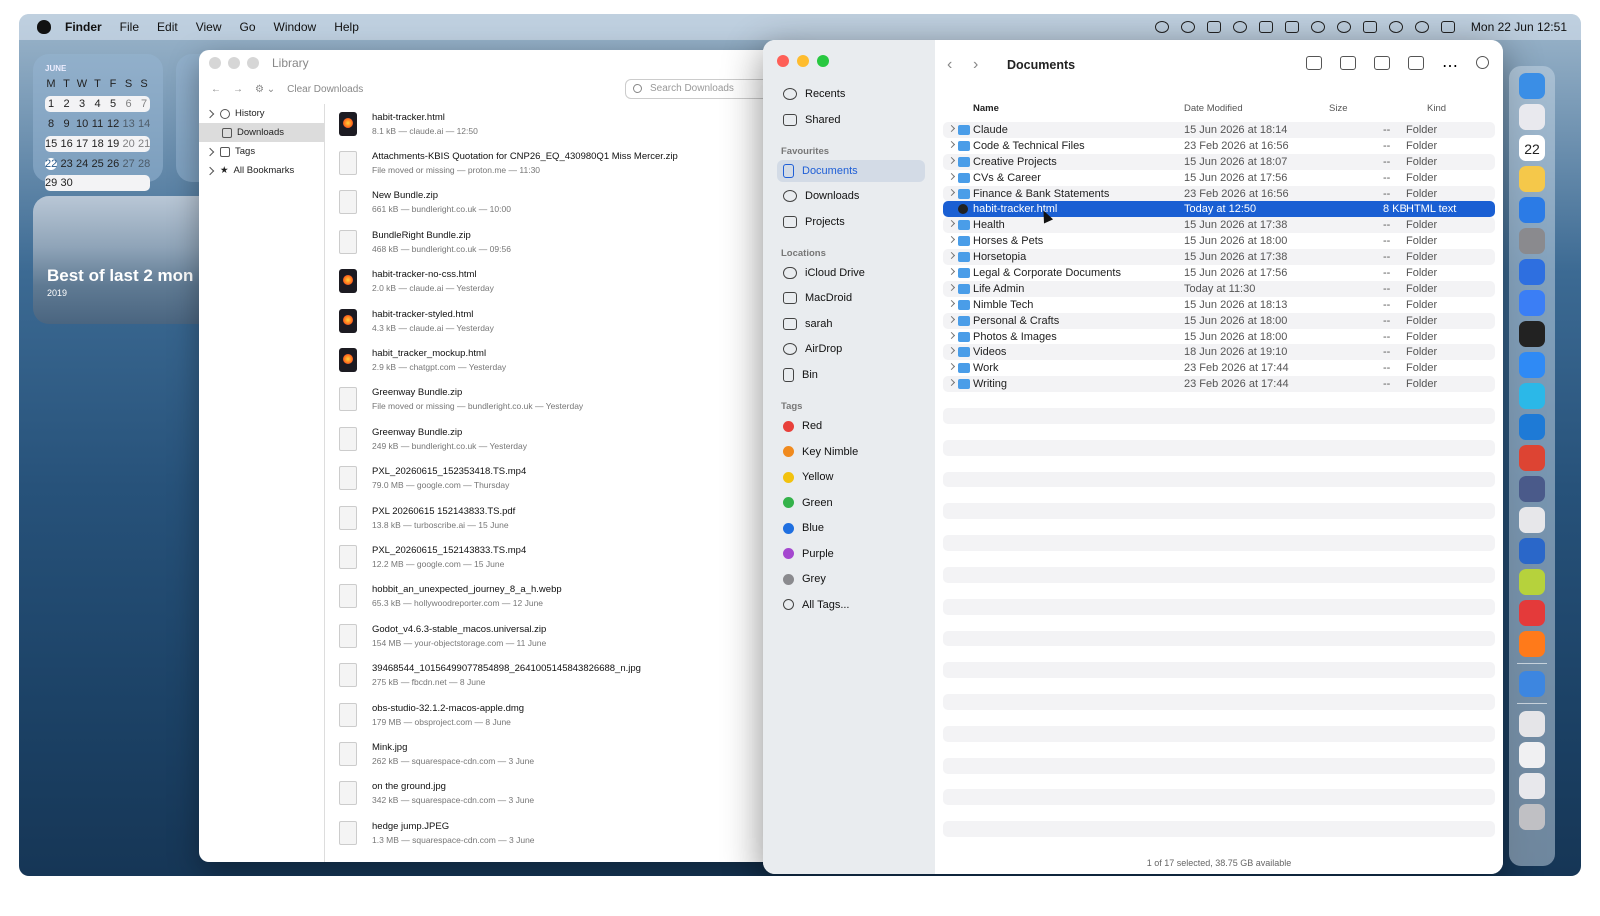 The width and height of the screenshot is (1600, 916). Describe the element at coordinates (67, 183) in the screenshot. I see `calendar-day: 30` at that location.